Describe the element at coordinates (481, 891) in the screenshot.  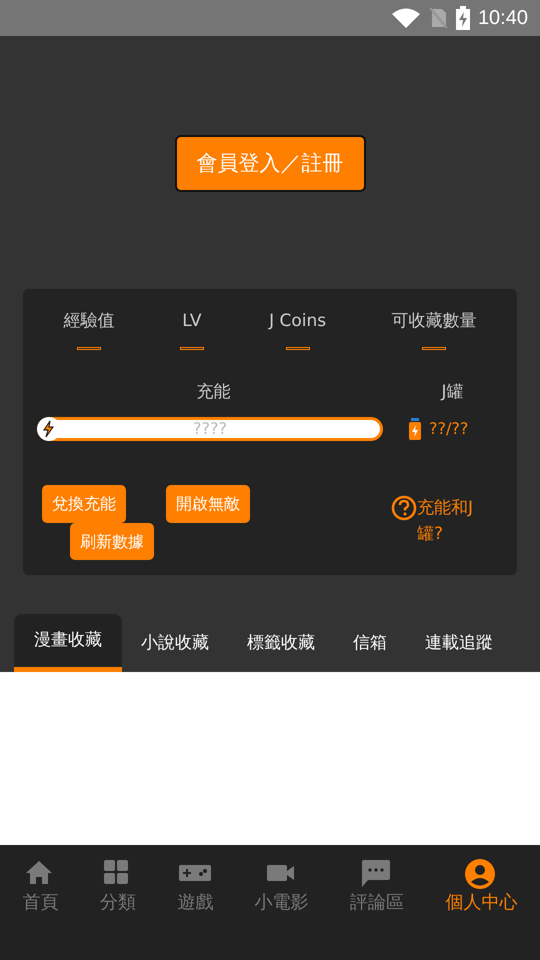
I see `nav-item: 個人中心` at that location.